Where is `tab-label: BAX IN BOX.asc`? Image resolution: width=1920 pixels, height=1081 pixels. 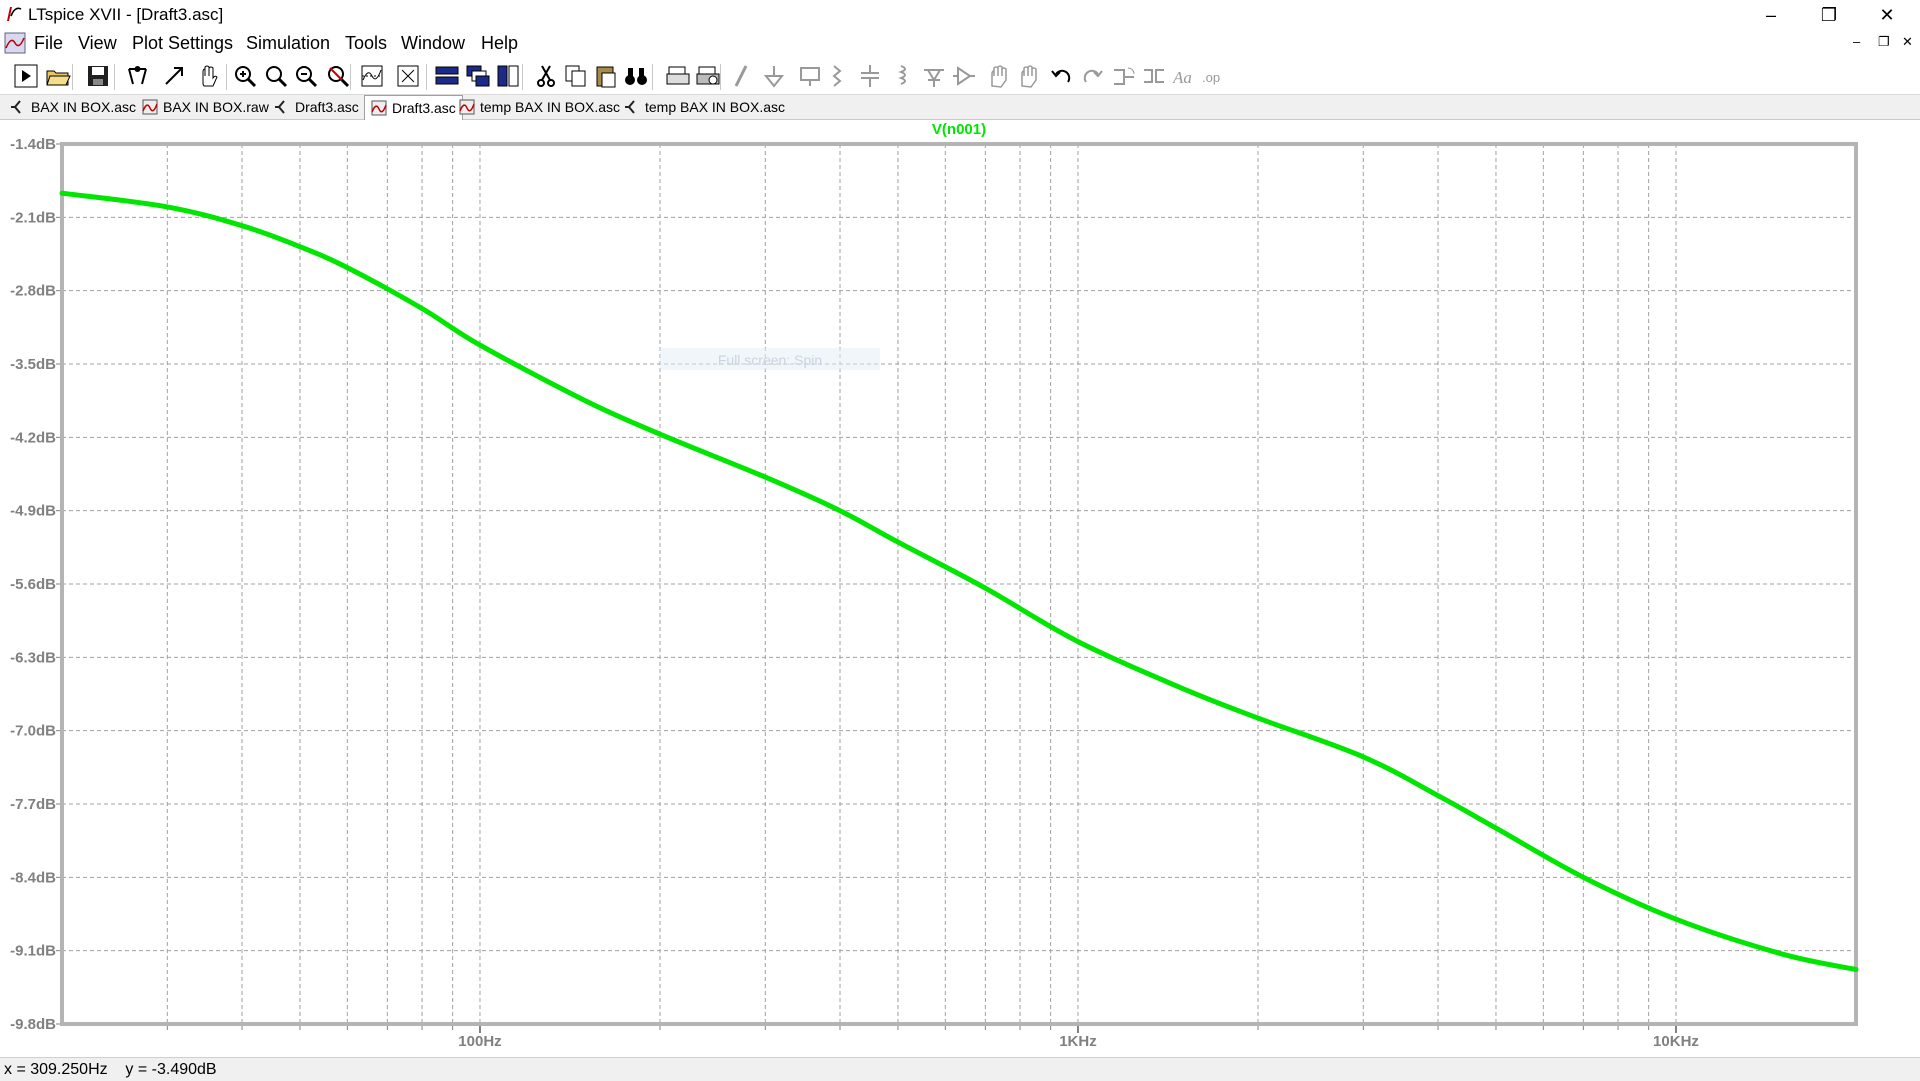 tab-label: BAX IN BOX.asc is located at coordinates (84, 107).